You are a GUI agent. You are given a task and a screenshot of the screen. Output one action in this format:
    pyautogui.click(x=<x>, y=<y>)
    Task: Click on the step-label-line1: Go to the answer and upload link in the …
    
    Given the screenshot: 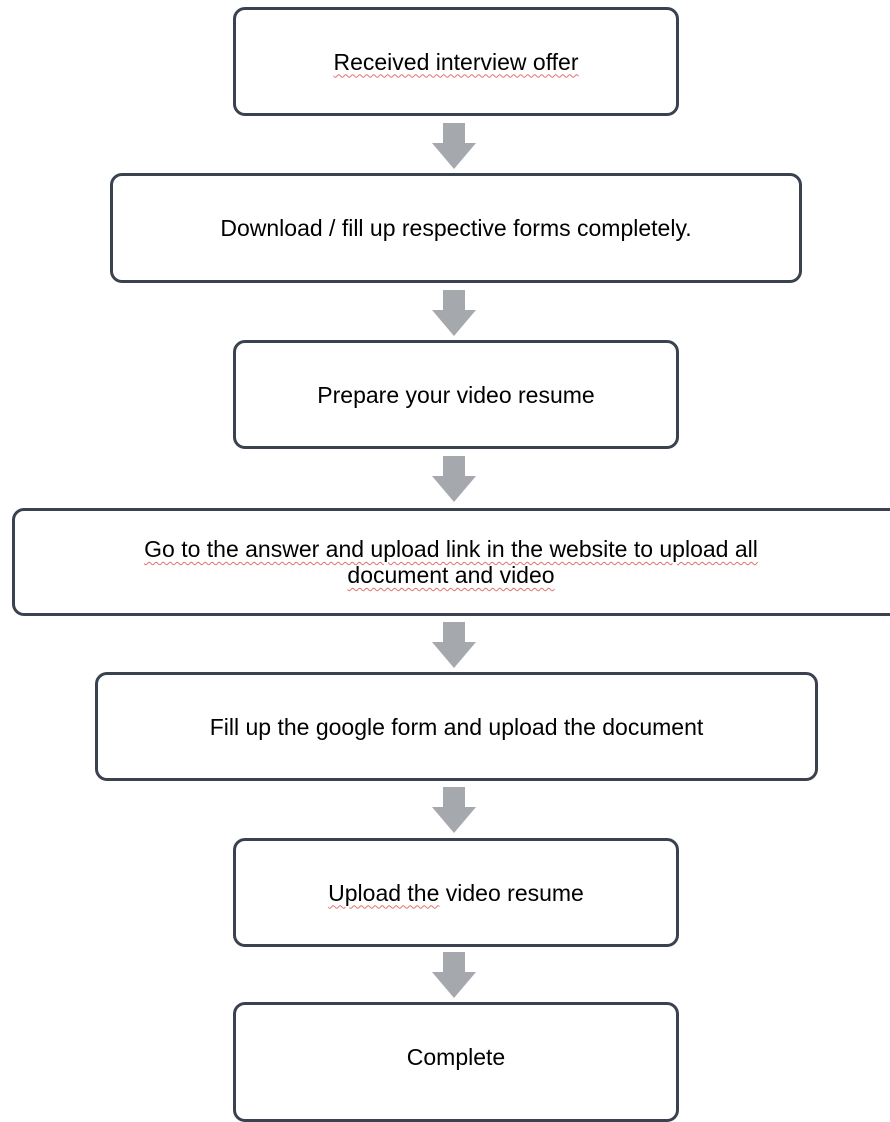 What is the action you would take?
    pyautogui.click(x=451, y=549)
    